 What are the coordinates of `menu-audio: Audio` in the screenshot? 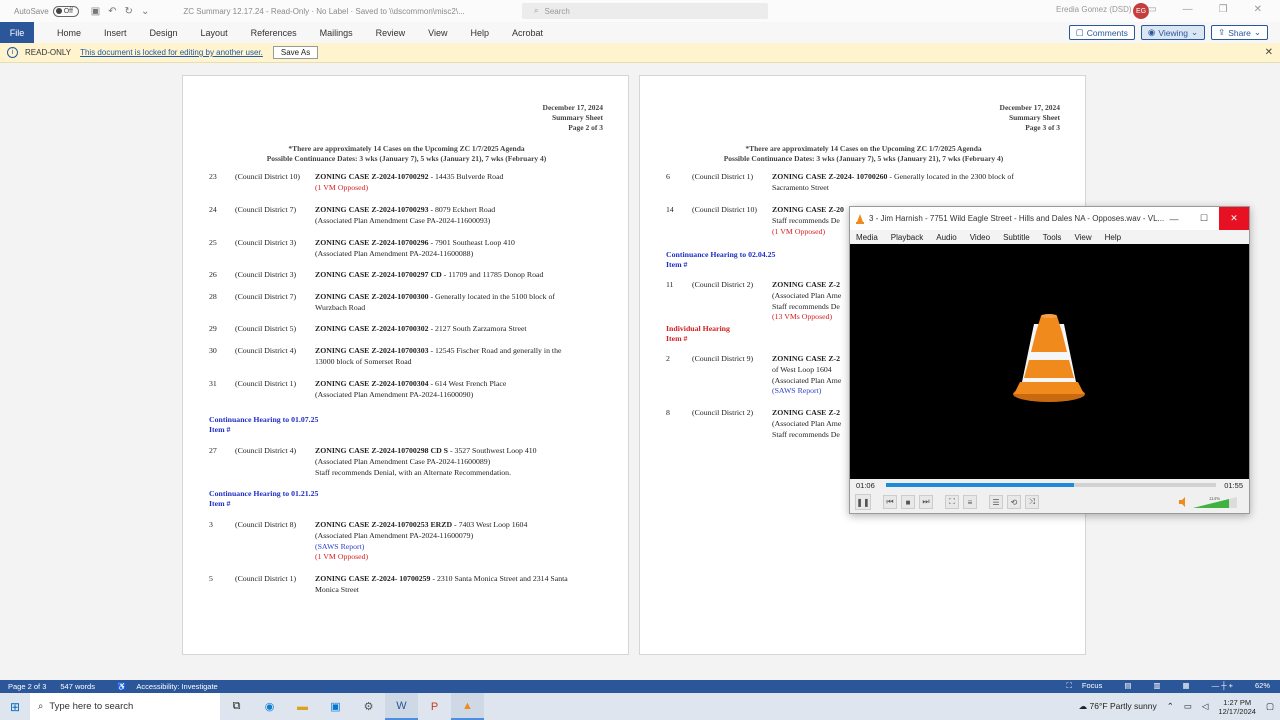 It's located at (946, 237).